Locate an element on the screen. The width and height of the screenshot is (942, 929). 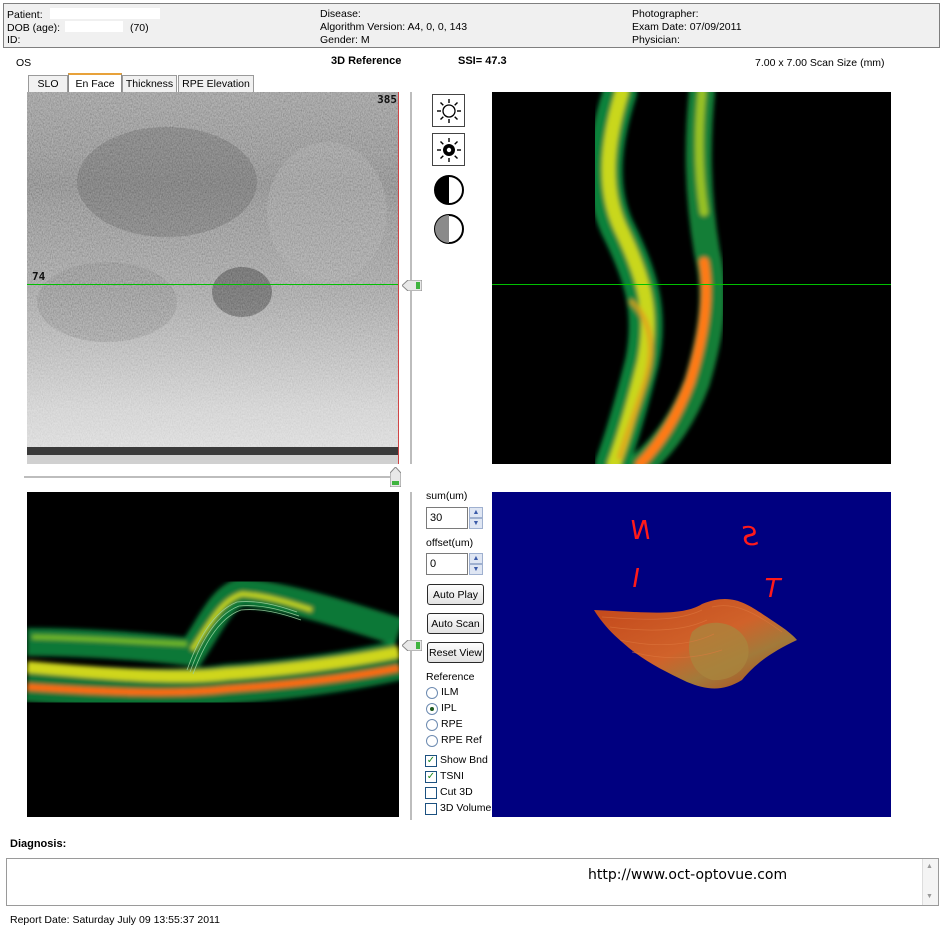
patient-label: Patient: is located at coordinates (25, 15).